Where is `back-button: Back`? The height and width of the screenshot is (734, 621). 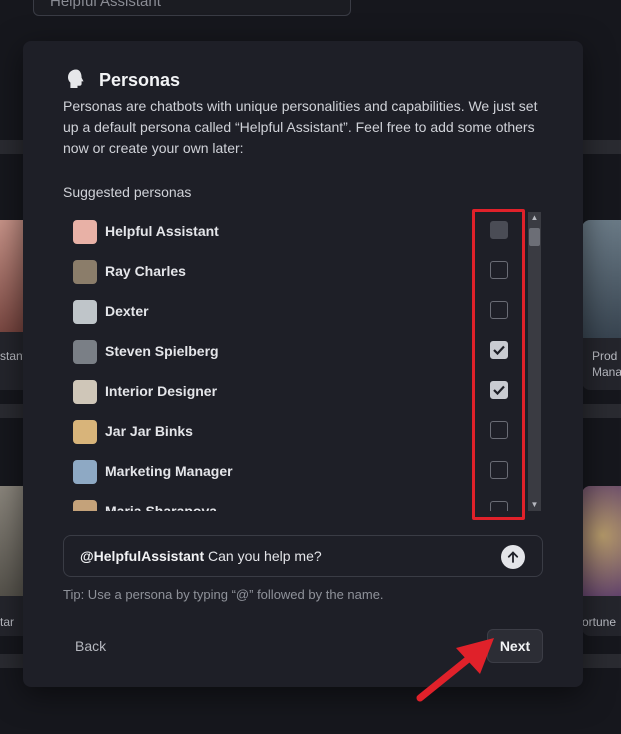 back-button: Back is located at coordinates (90, 646).